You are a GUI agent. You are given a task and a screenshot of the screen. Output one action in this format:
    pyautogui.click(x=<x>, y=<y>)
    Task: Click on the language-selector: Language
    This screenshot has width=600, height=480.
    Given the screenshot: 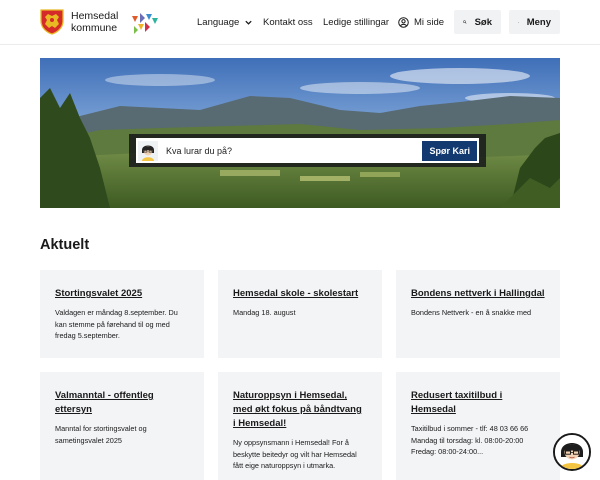 What is the action you would take?
    pyautogui.click(x=225, y=22)
    